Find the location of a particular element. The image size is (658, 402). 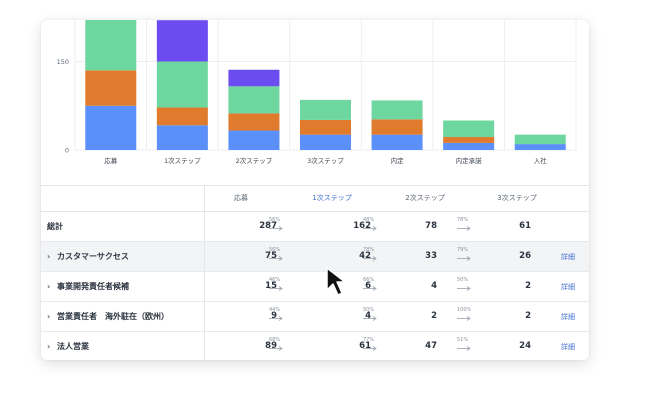

header-step3: 3次ステップ is located at coordinates (517, 198).